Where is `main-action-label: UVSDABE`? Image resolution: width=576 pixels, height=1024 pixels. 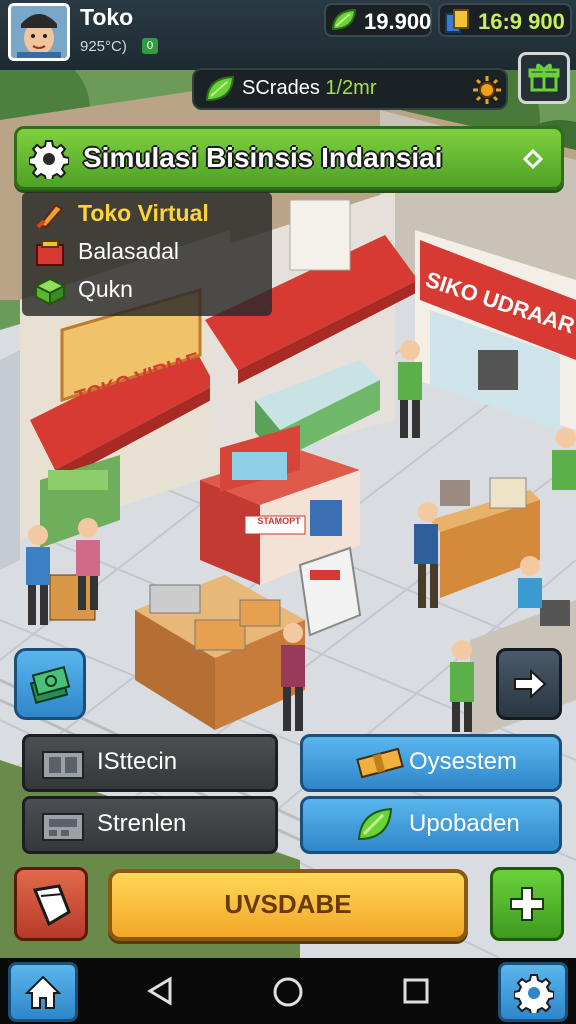 main-action-label: UVSDABE is located at coordinates (288, 904).